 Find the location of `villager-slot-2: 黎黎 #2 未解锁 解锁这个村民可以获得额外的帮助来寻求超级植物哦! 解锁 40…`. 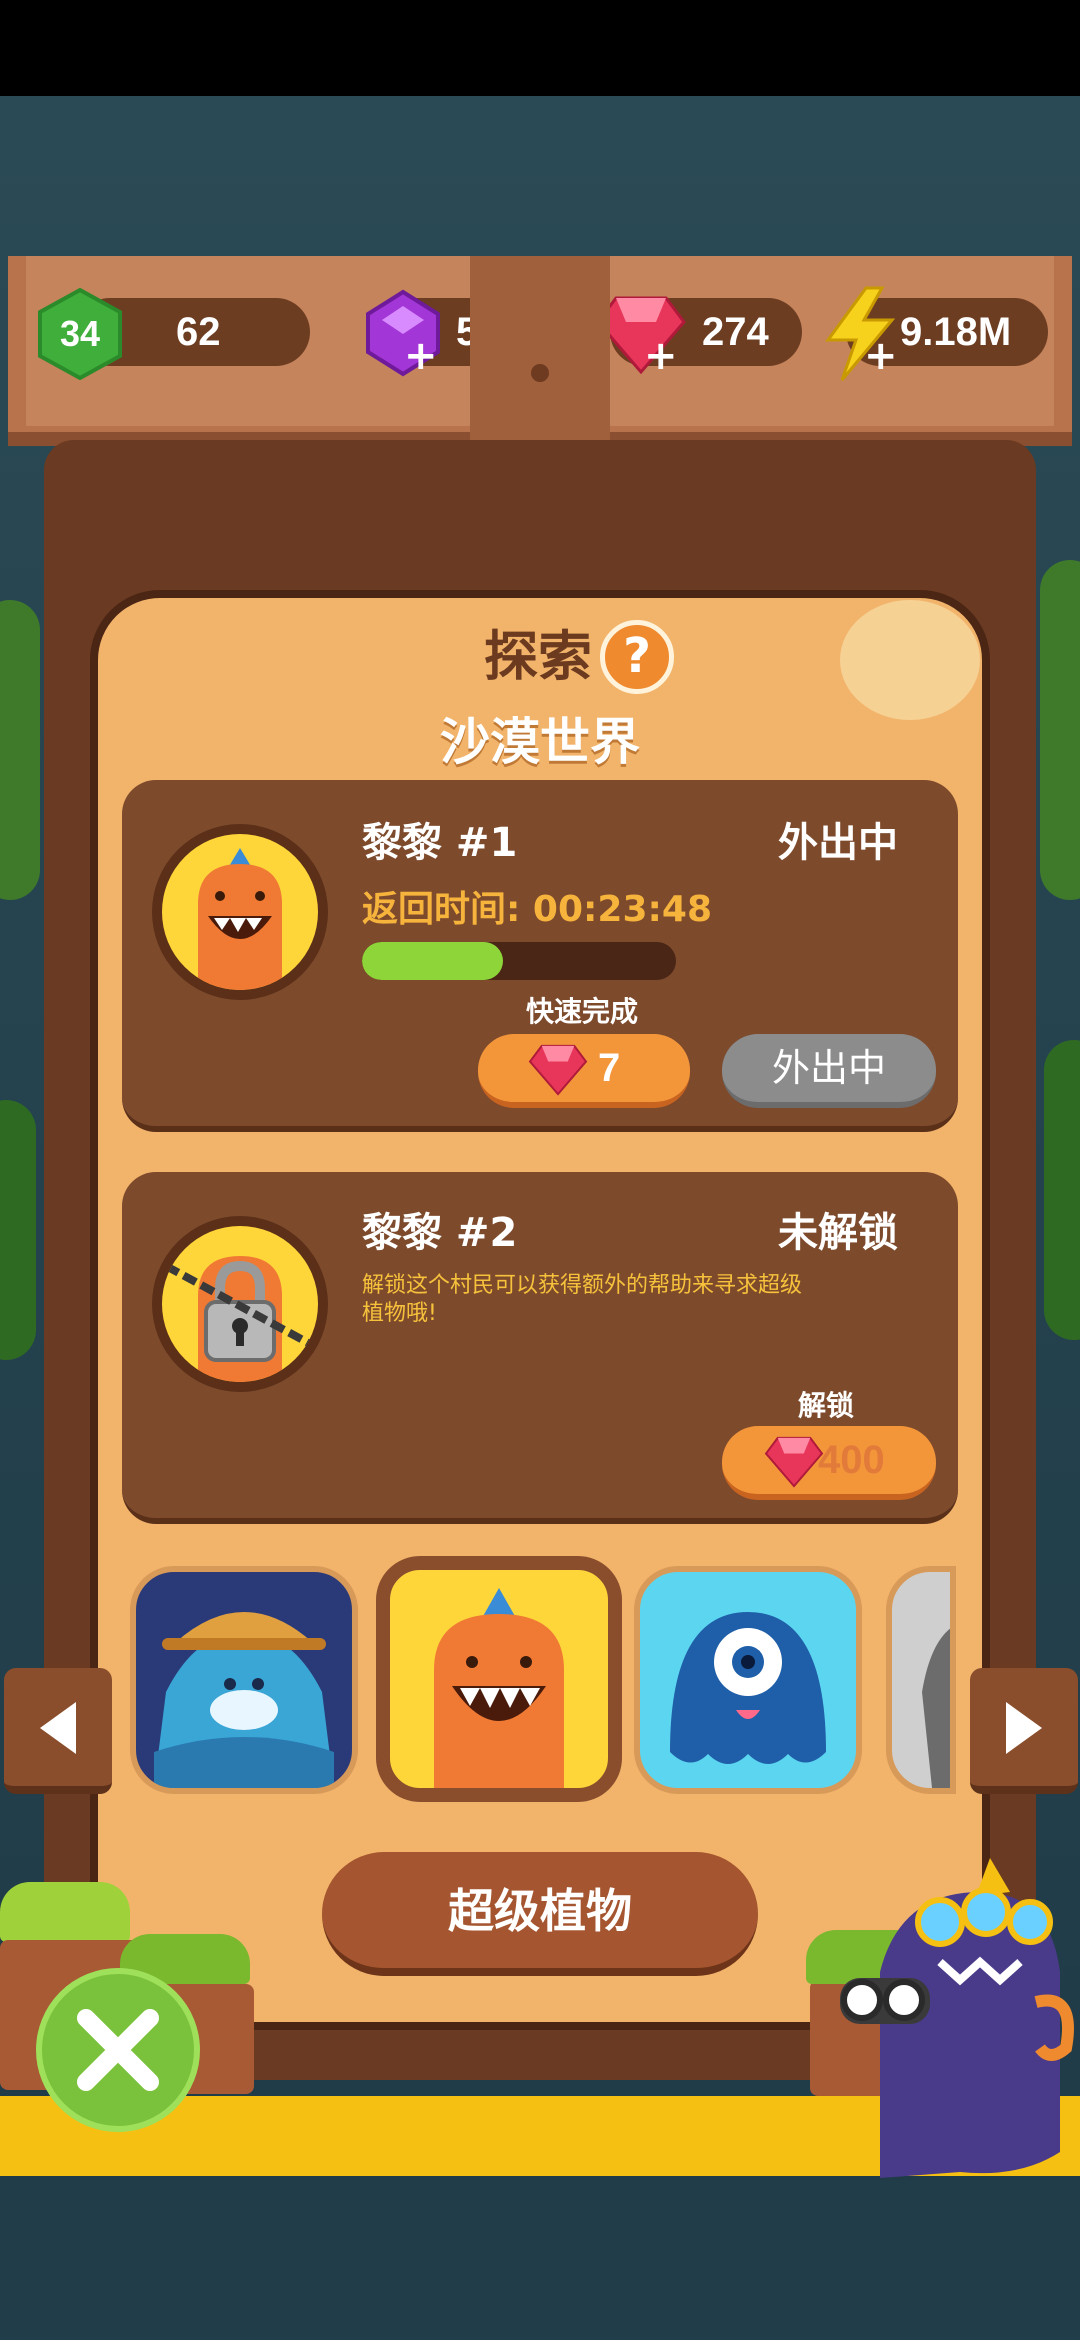

villager-slot-2: 黎黎 #2 未解锁 解锁这个村民可以获得额外的帮助来寻求超级植物哦! 解锁 40… is located at coordinates (540, 1348).